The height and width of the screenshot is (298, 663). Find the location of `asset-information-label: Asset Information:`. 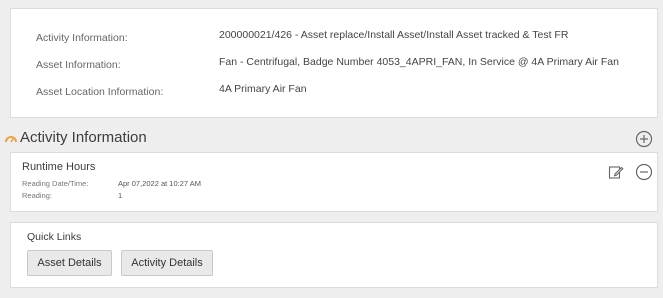

asset-information-label: Asset Information: is located at coordinates (78, 65).